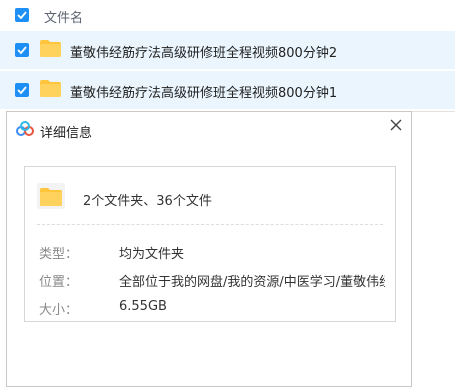 The height and width of the screenshot is (388, 455). I want to click on close-button, so click(396, 125).